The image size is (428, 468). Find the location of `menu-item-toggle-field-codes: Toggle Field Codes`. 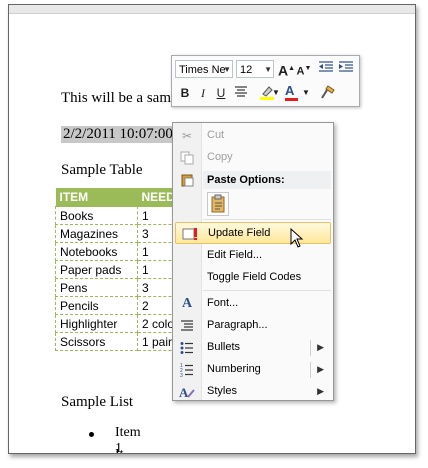

menu-item-toggle-field-codes: Toggle Field Codes is located at coordinates (253, 278).